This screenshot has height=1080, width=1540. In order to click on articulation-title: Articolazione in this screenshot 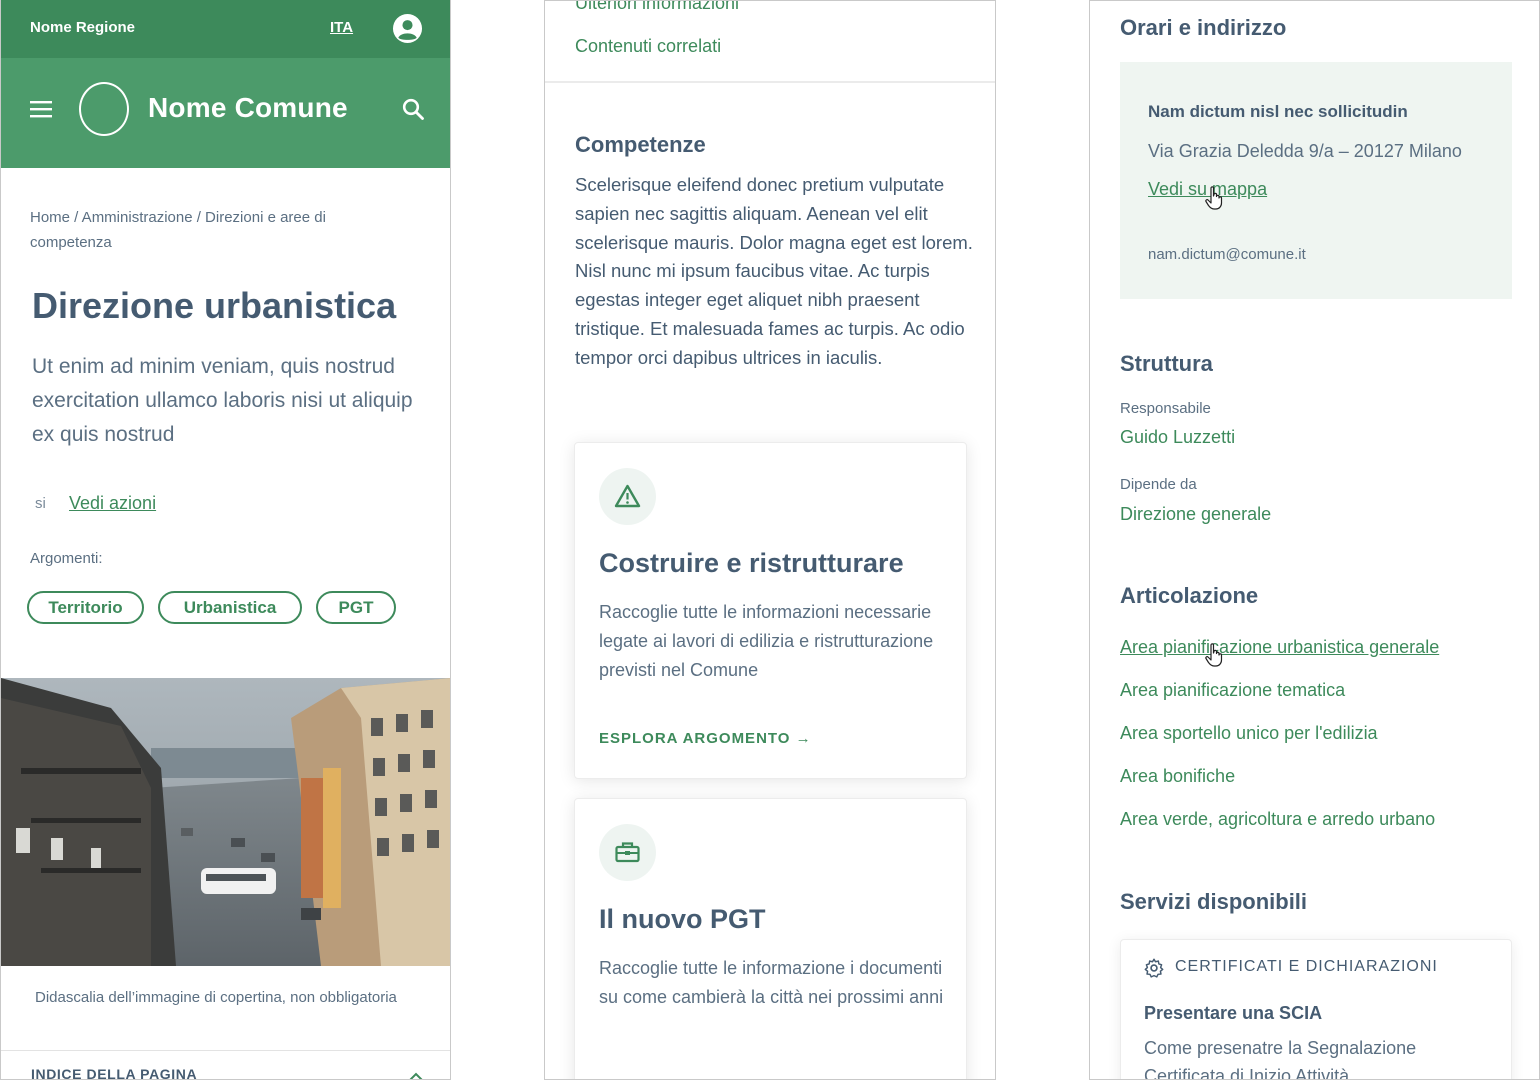, I will do `click(1189, 595)`.